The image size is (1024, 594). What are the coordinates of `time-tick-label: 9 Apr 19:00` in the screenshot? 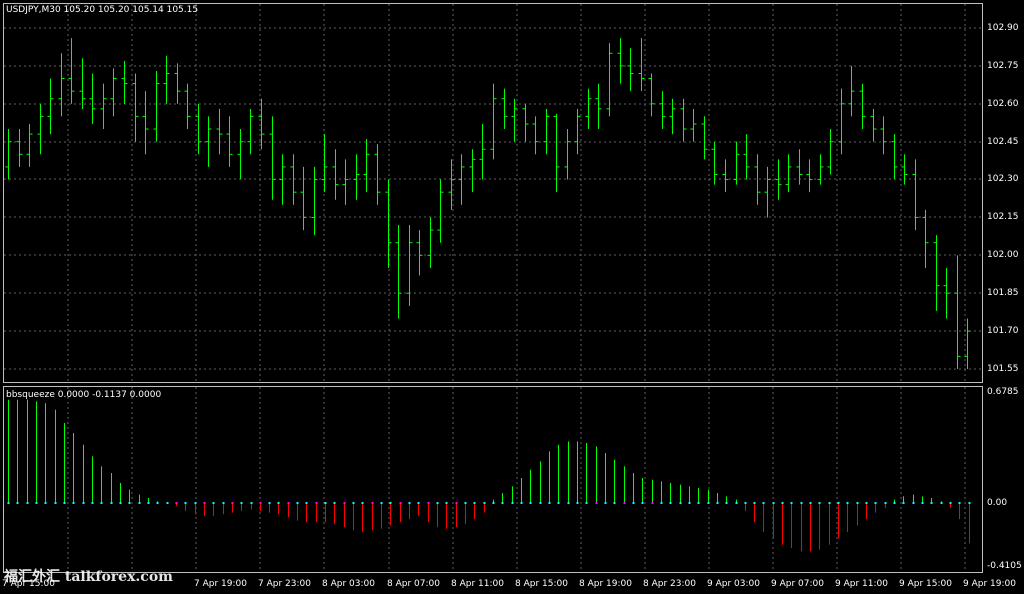 It's located at (989, 584).